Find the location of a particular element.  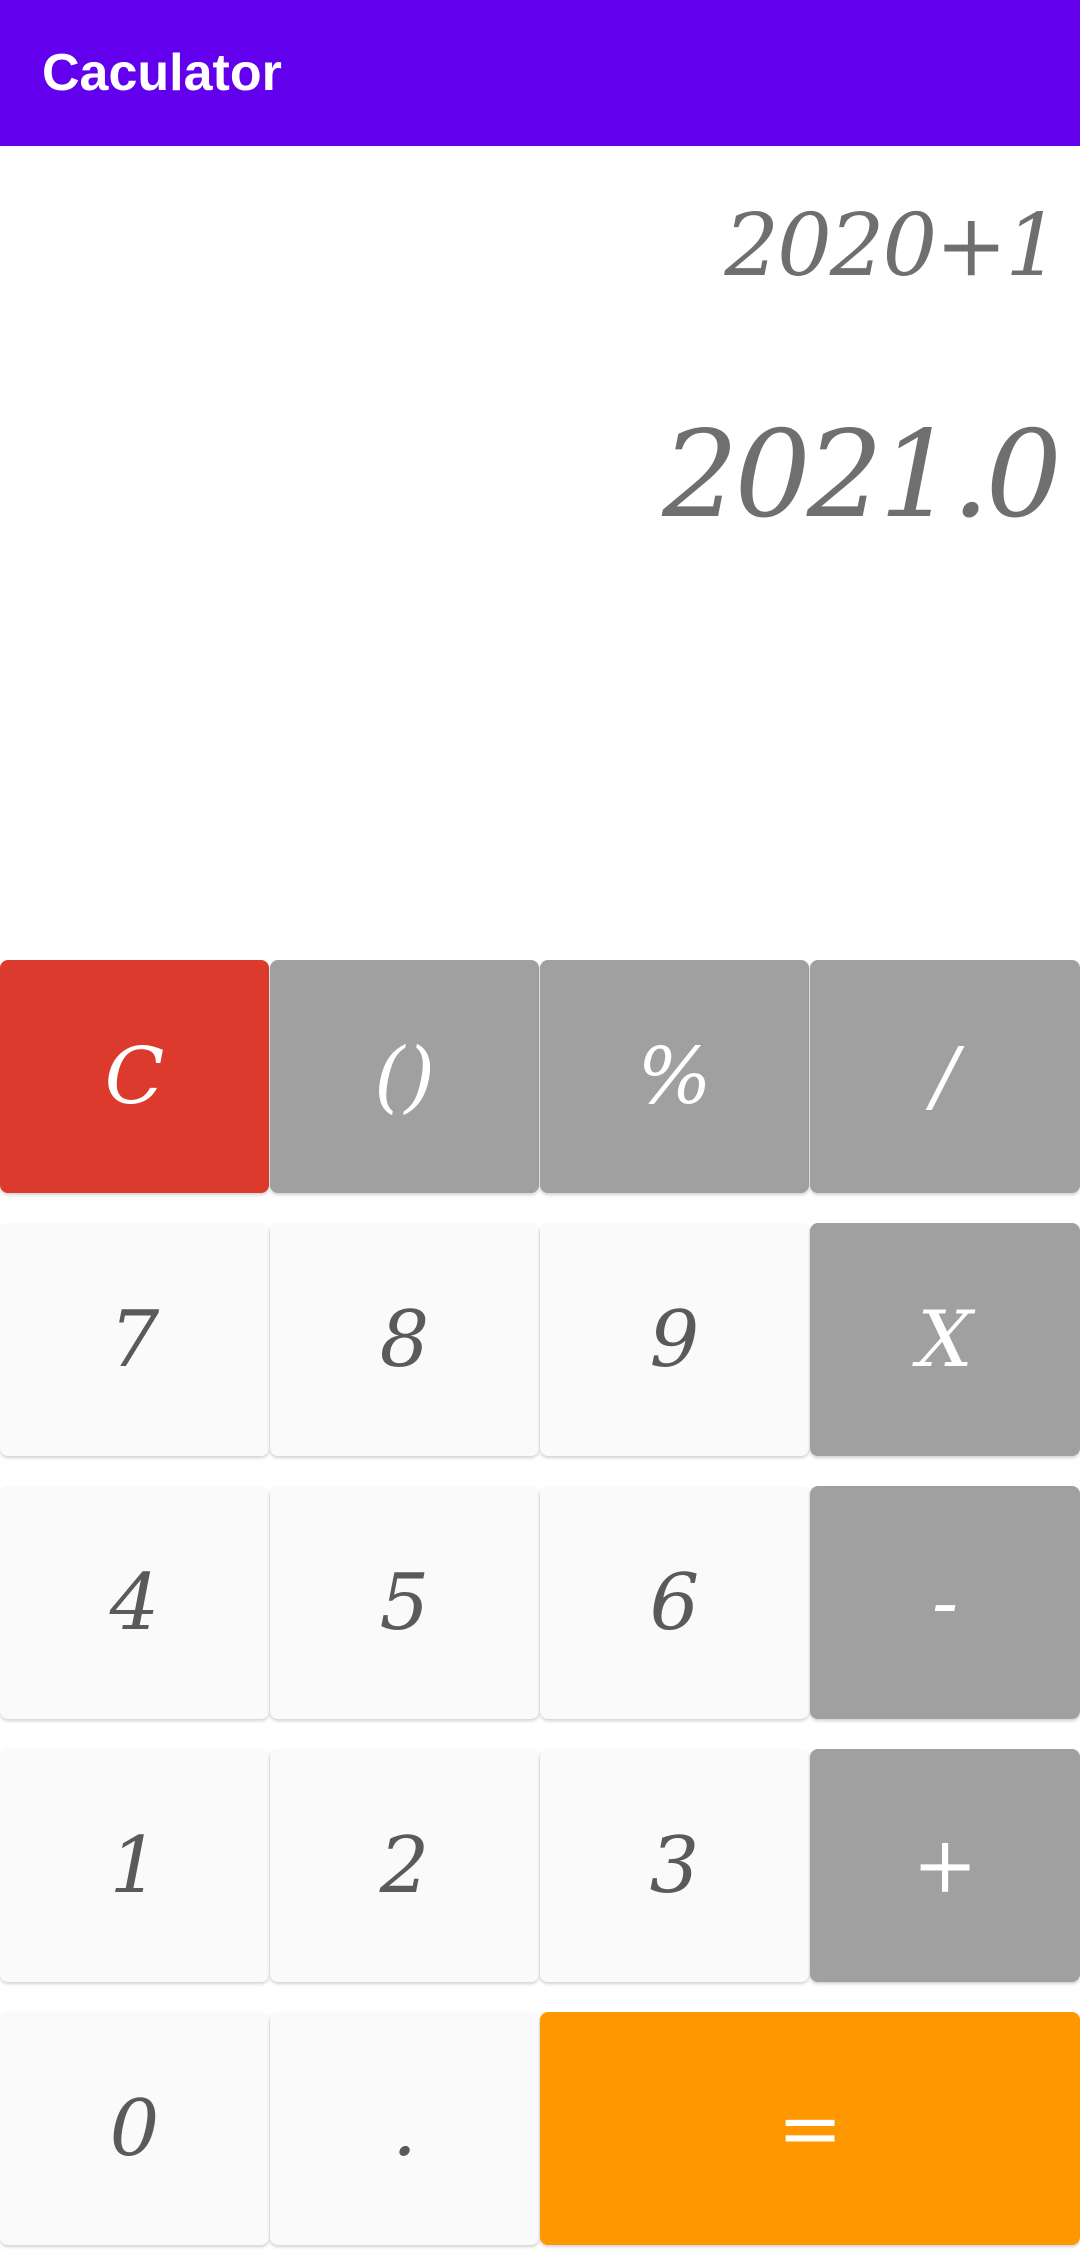

digit-2-button: 2 is located at coordinates (404, 1865).